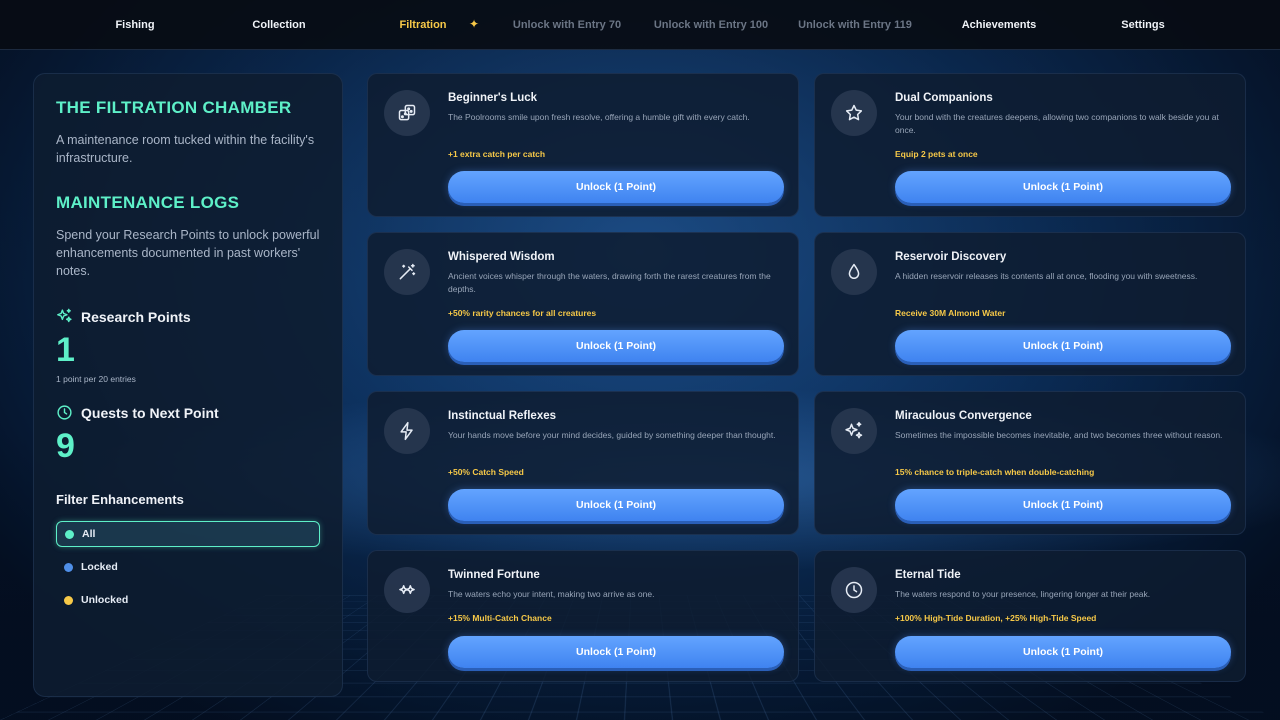  I want to click on twin-sparkle-icon, so click(407, 590).